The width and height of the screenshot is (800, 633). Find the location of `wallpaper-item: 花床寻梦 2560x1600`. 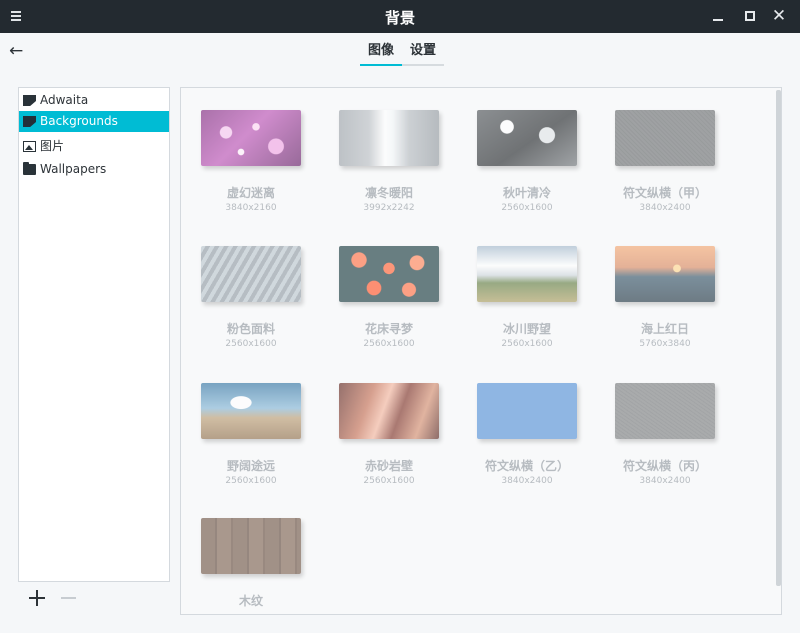

wallpaper-item: 花床寻梦 2560x1600 is located at coordinates (389, 301).